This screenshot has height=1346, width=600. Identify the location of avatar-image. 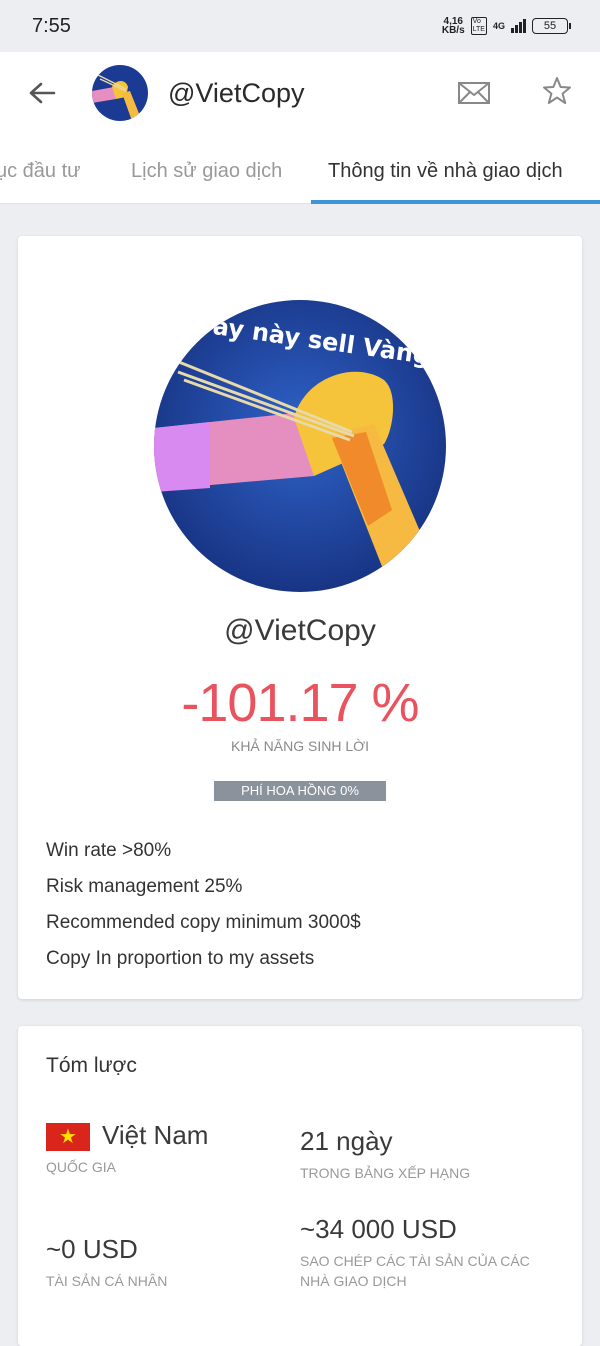
(120, 93).